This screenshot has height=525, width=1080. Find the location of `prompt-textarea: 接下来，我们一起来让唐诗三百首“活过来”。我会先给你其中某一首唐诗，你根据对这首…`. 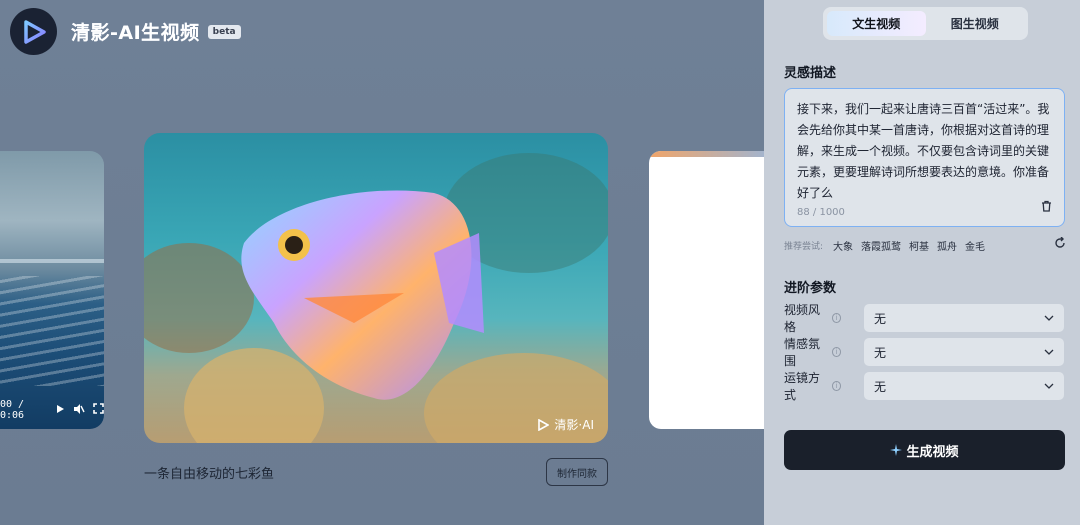

prompt-textarea: 接下来，我们一起来让唐诗三百首“活过来”。我会先给你其中某一首唐诗，你根据对这首… is located at coordinates (924, 157).